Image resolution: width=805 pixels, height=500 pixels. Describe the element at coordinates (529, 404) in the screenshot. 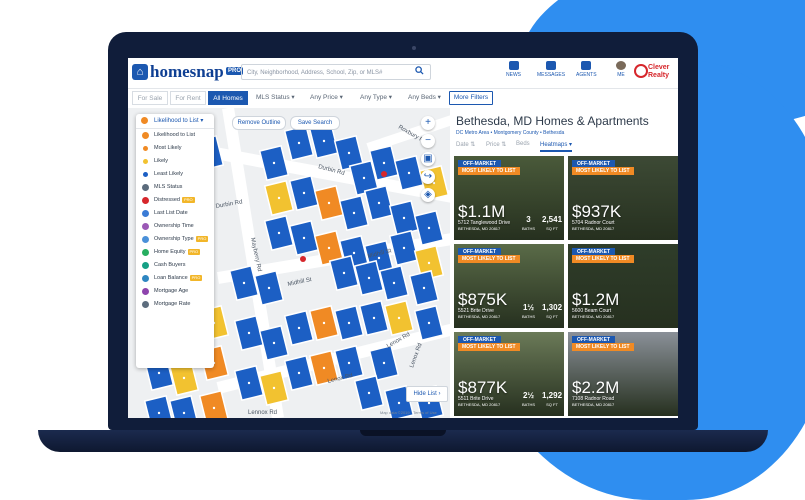

I see `baths-label: BATHS` at that location.